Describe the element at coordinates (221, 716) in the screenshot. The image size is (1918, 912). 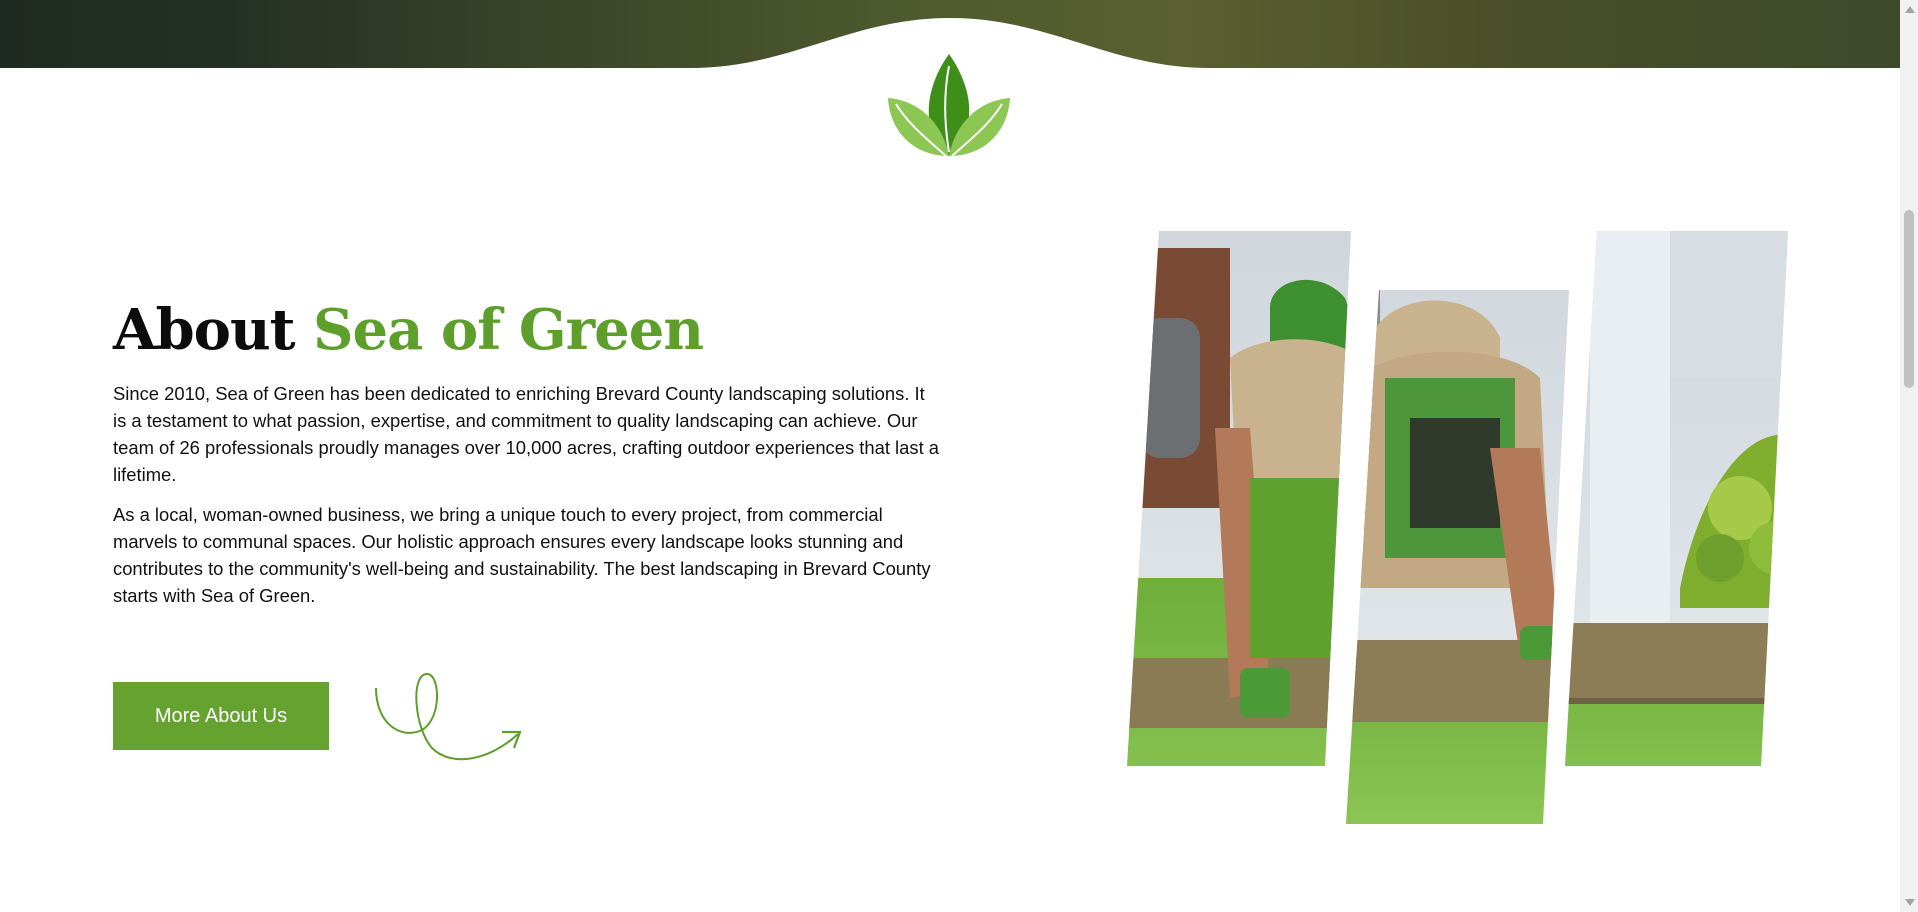
I see `more-about-us-button: More About Us` at that location.